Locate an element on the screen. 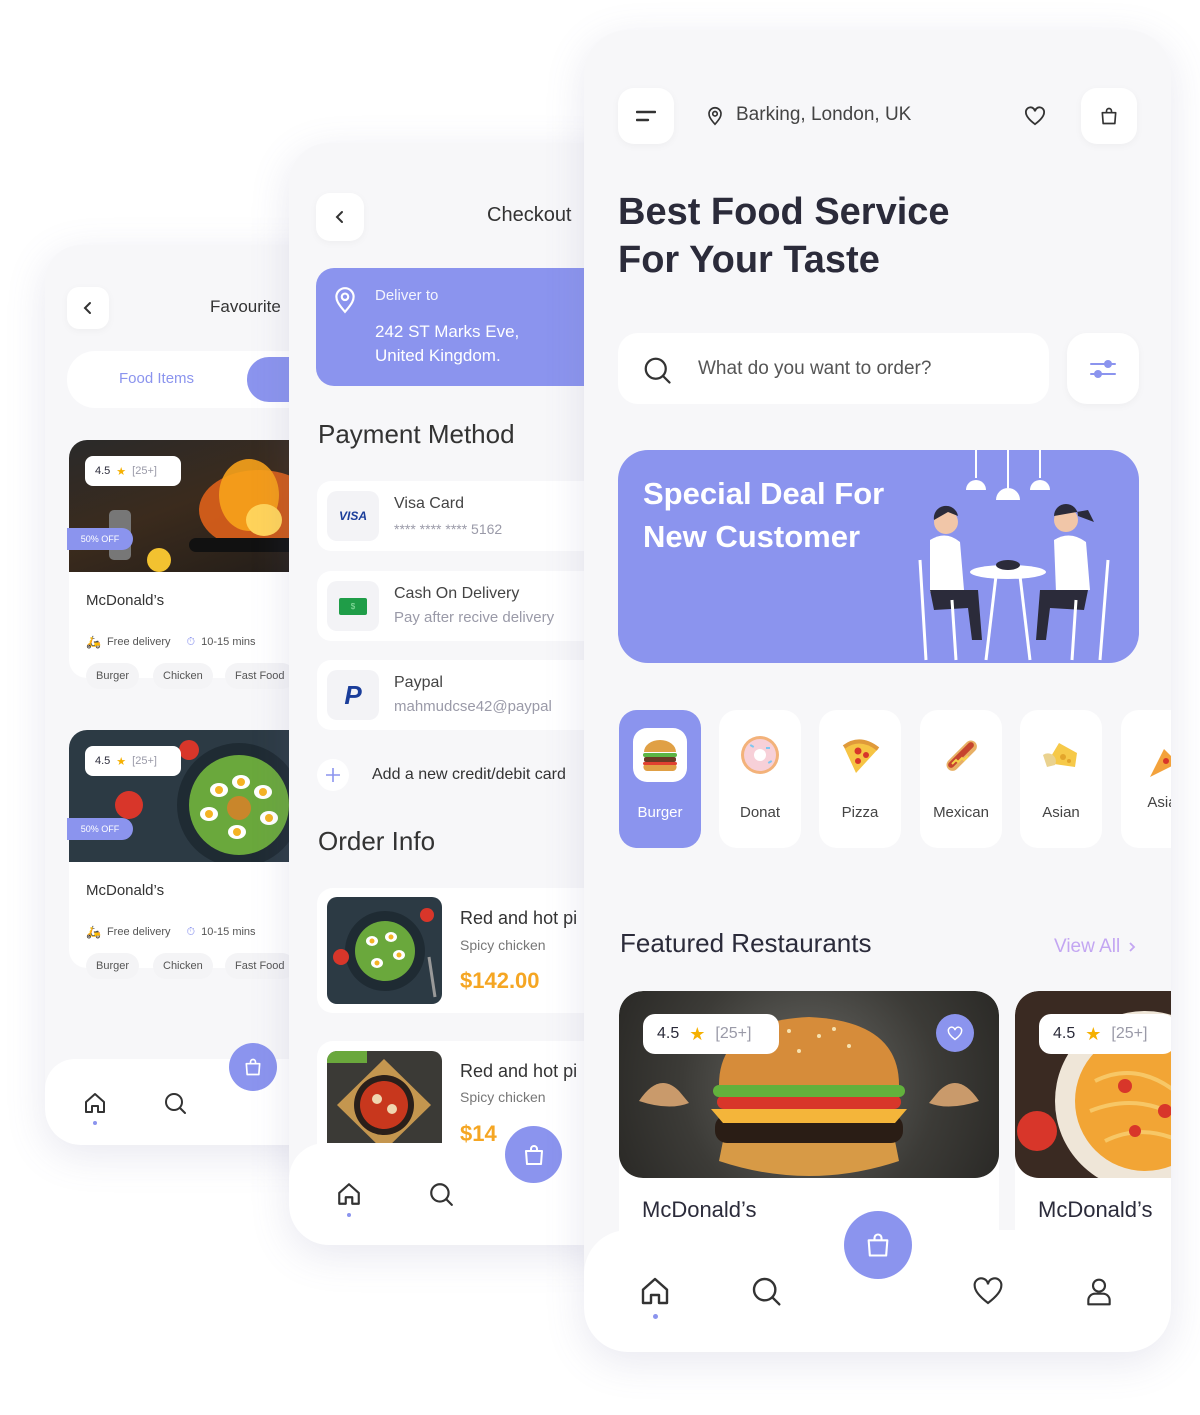  tab-food-items: Food Items is located at coordinates (156, 378).